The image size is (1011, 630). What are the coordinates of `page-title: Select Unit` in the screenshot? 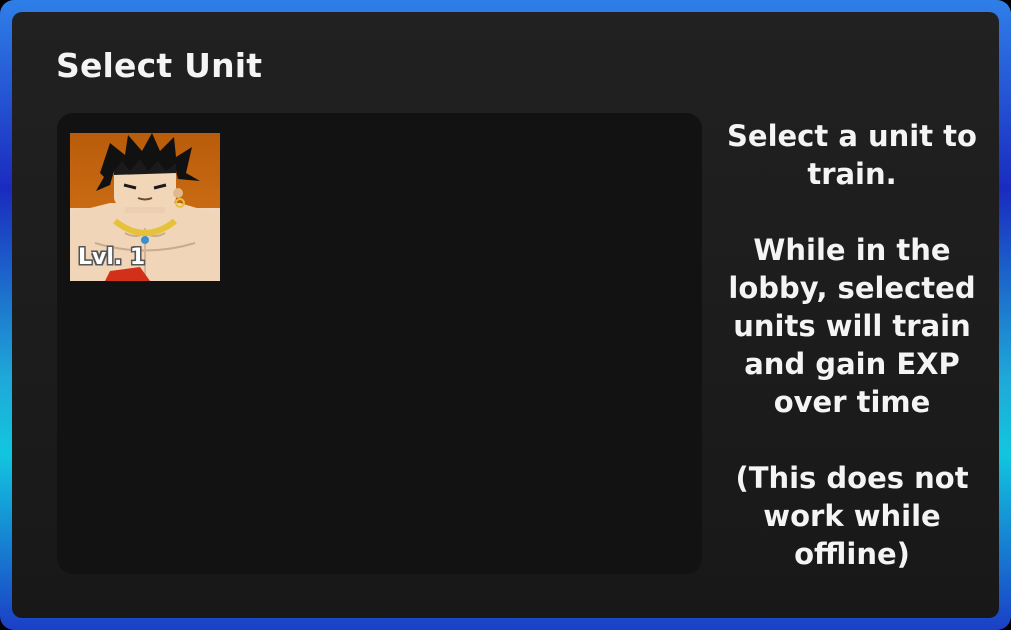 It's located at (159, 65).